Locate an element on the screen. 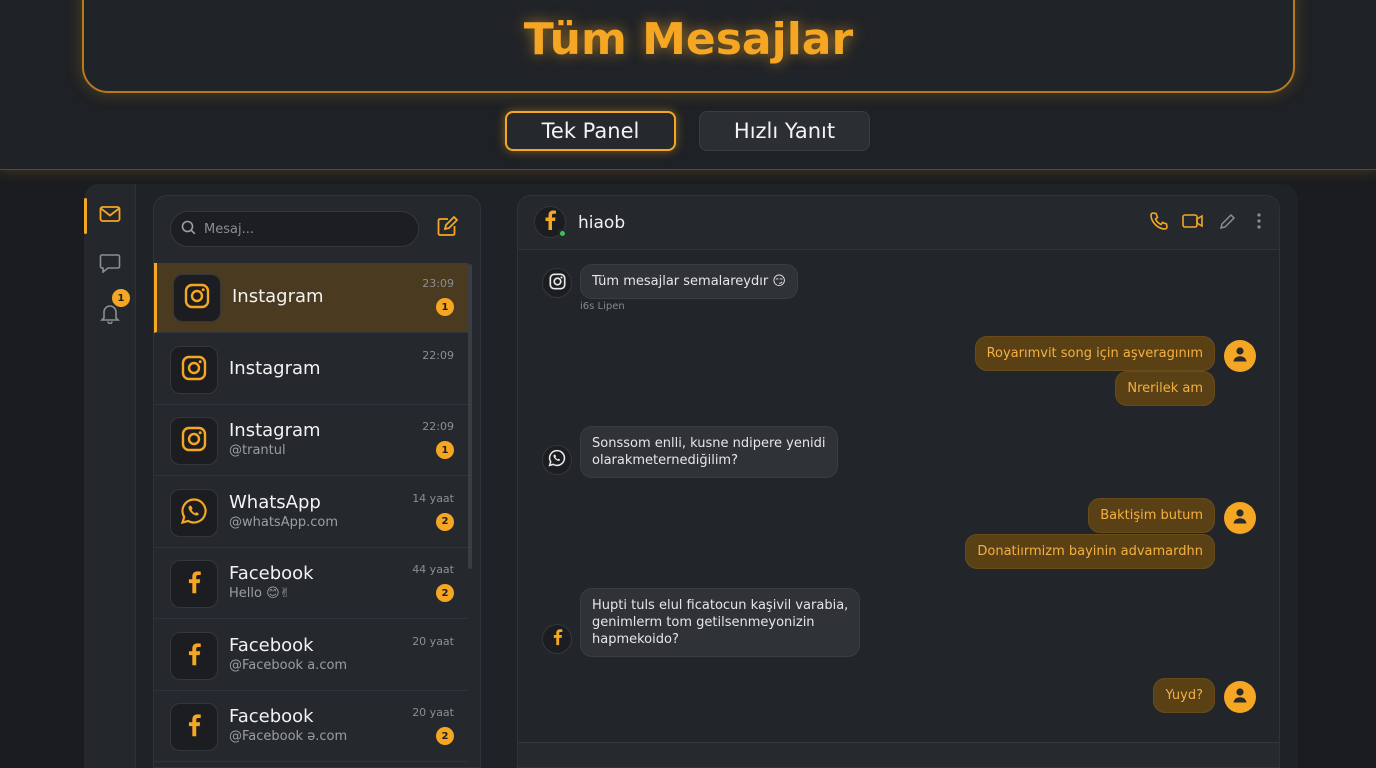 Image resolution: width=1376 pixels, height=768 pixels. video-camera-icon is located at coordinates (1193, 223).